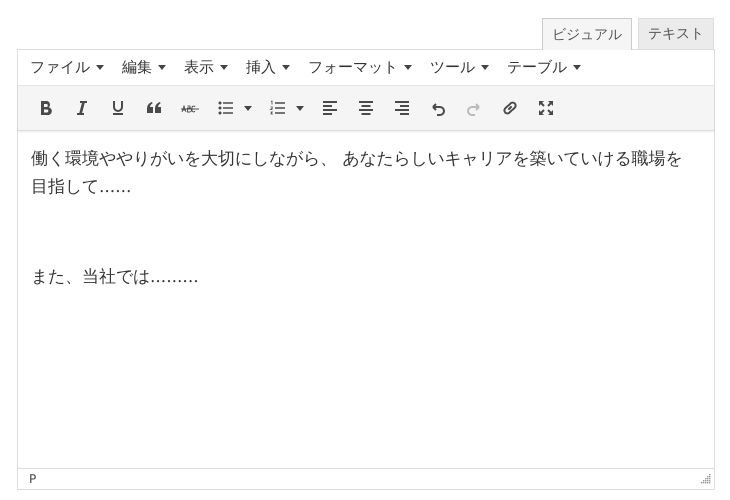 This screenshot has width=730, height=500. I want to click on menu-button: ツール, so click(459, 67).